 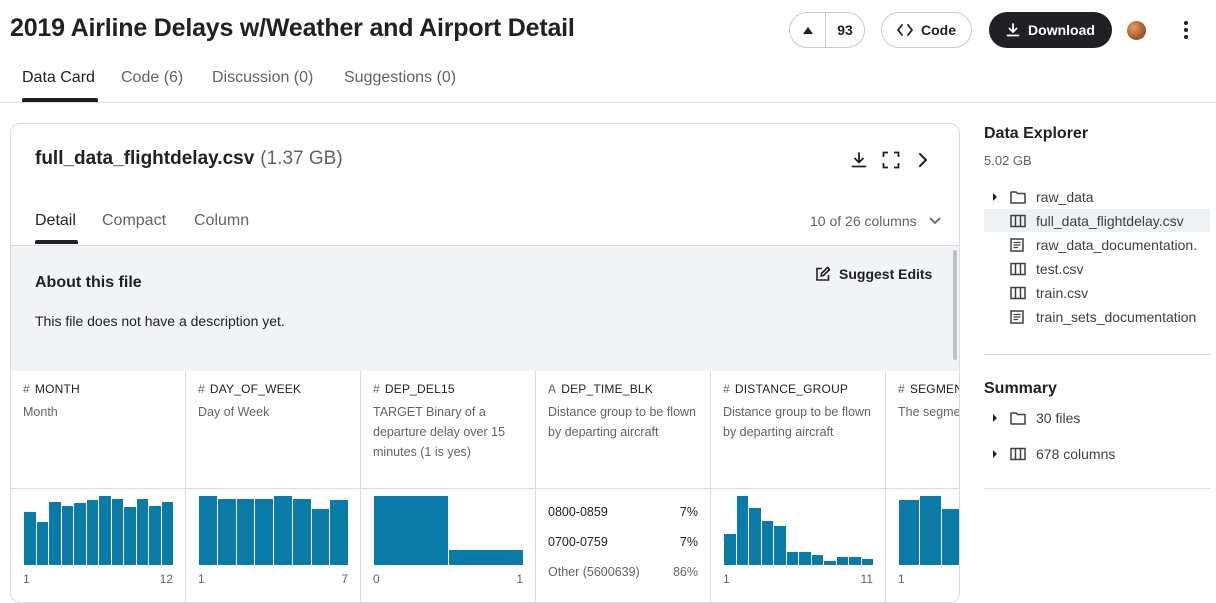 I want to click on category-row: 0700-0759 7%, so click(x=623, y=542).